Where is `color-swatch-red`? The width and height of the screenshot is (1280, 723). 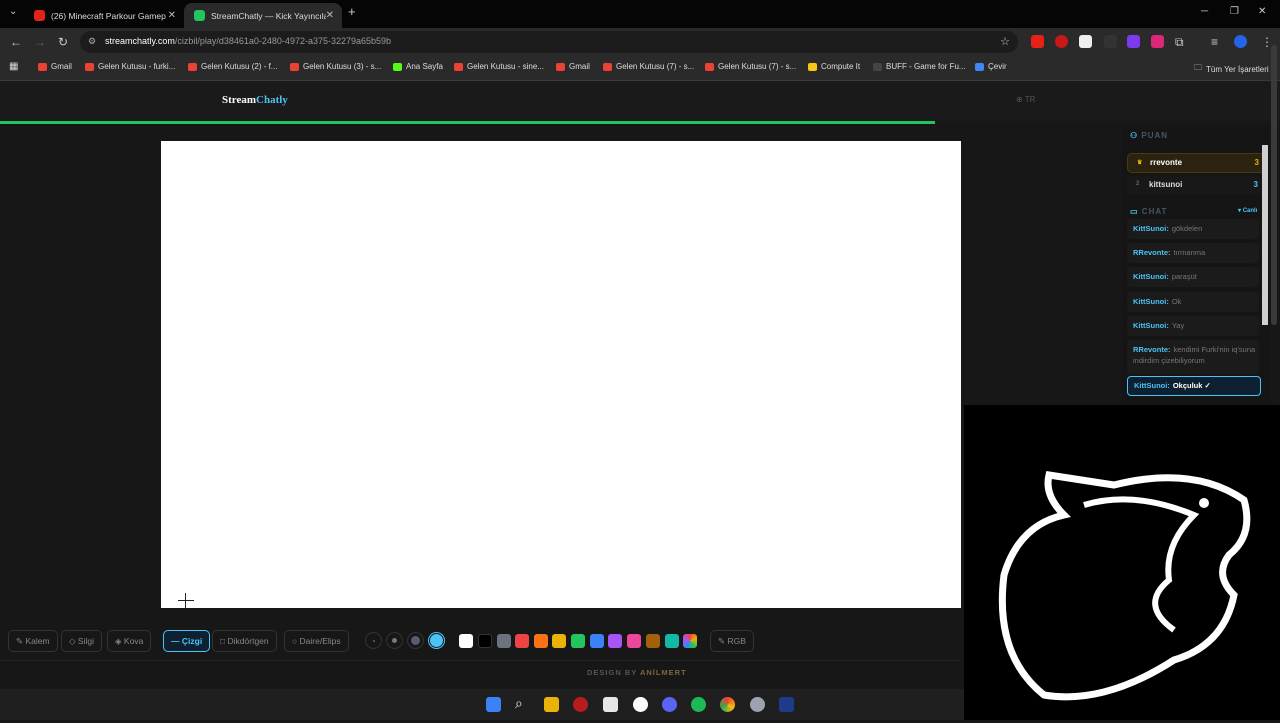
color-swatch-red is located at coordinates (522, 641).